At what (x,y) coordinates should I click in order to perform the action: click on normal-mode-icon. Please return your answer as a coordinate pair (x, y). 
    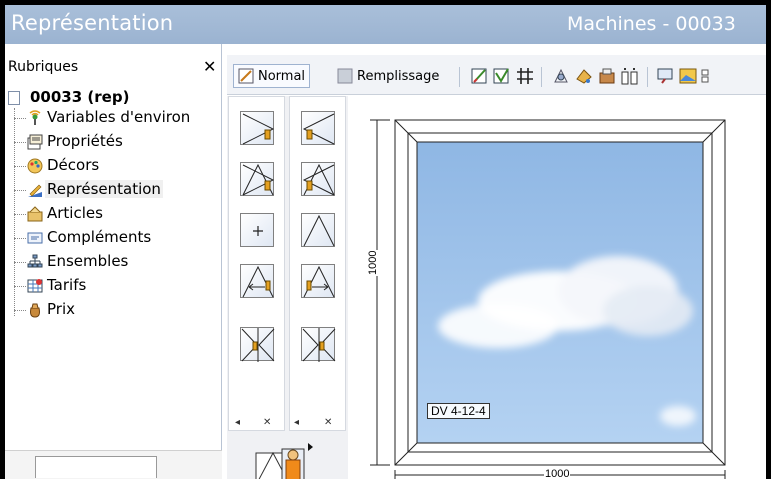
    Looking at the image, I should click on (246, 76).